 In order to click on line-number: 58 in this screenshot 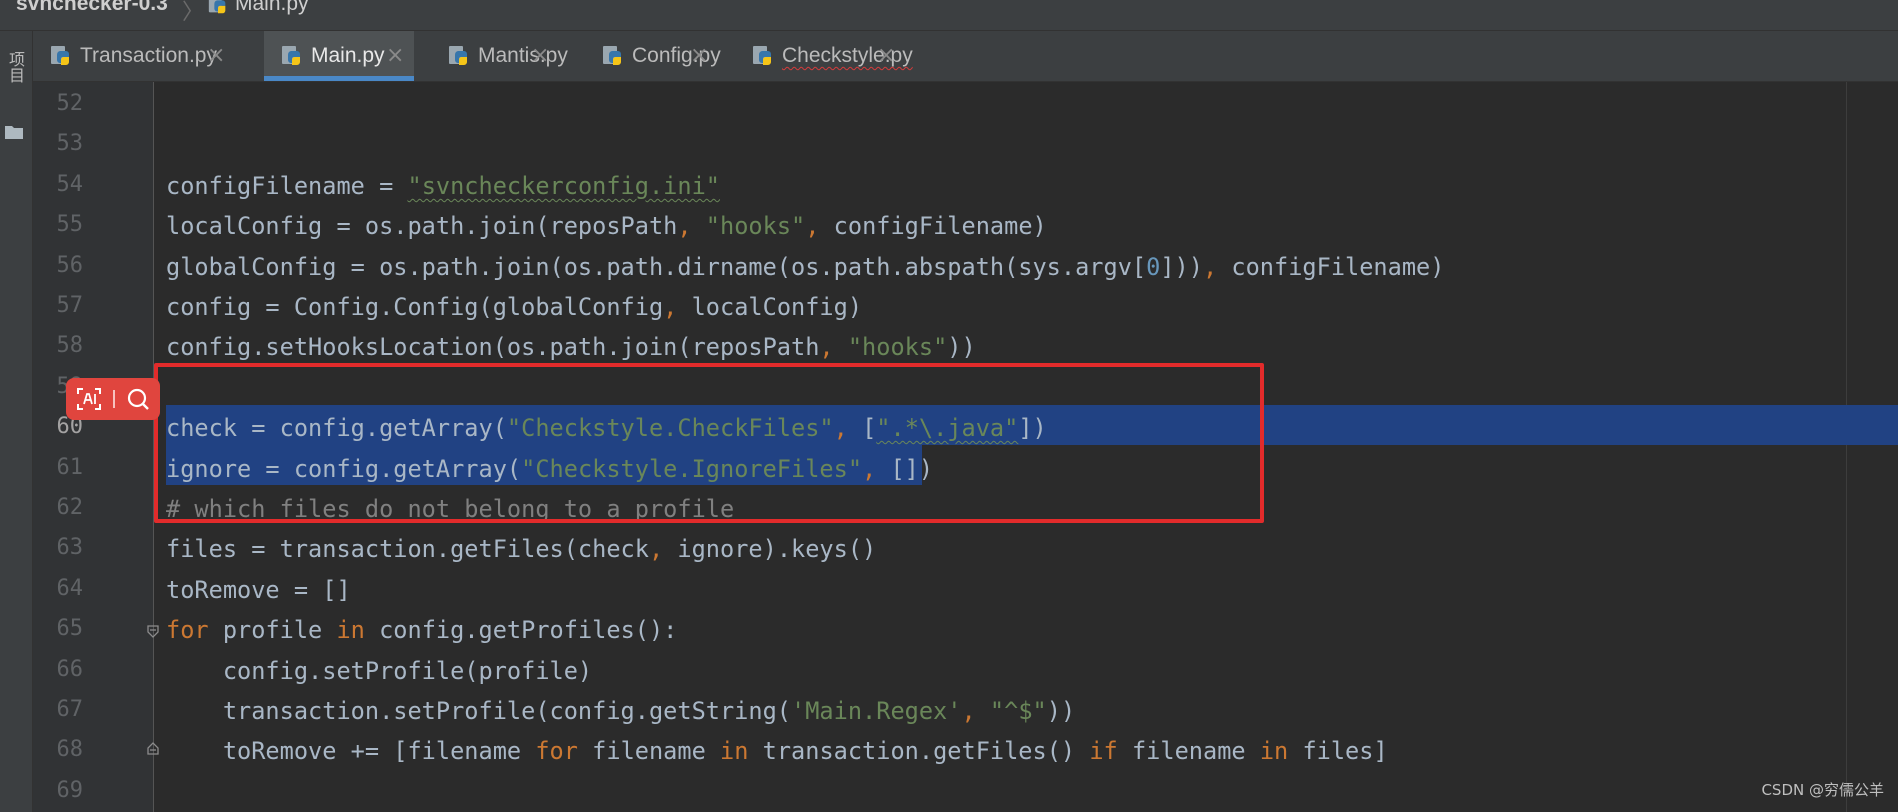, I will do `click(70, 346)`.